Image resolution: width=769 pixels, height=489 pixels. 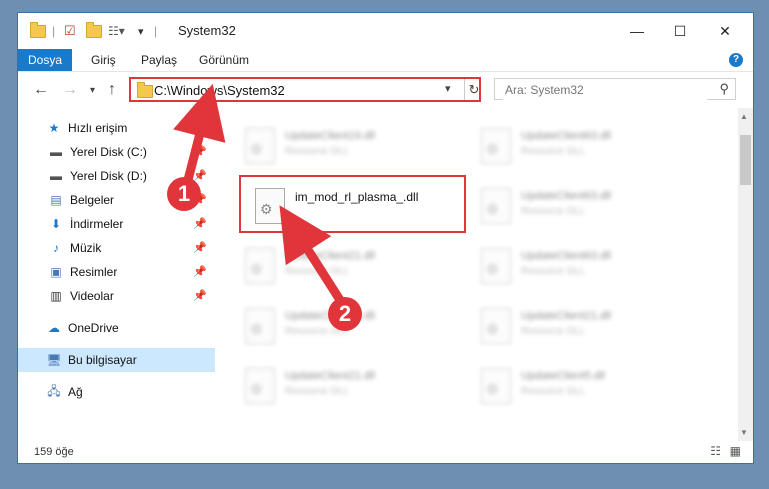 What do you see at coordinates (258, 193) in the screenshot?
I see `annotation-arrows` at bounding box center [258, 193].